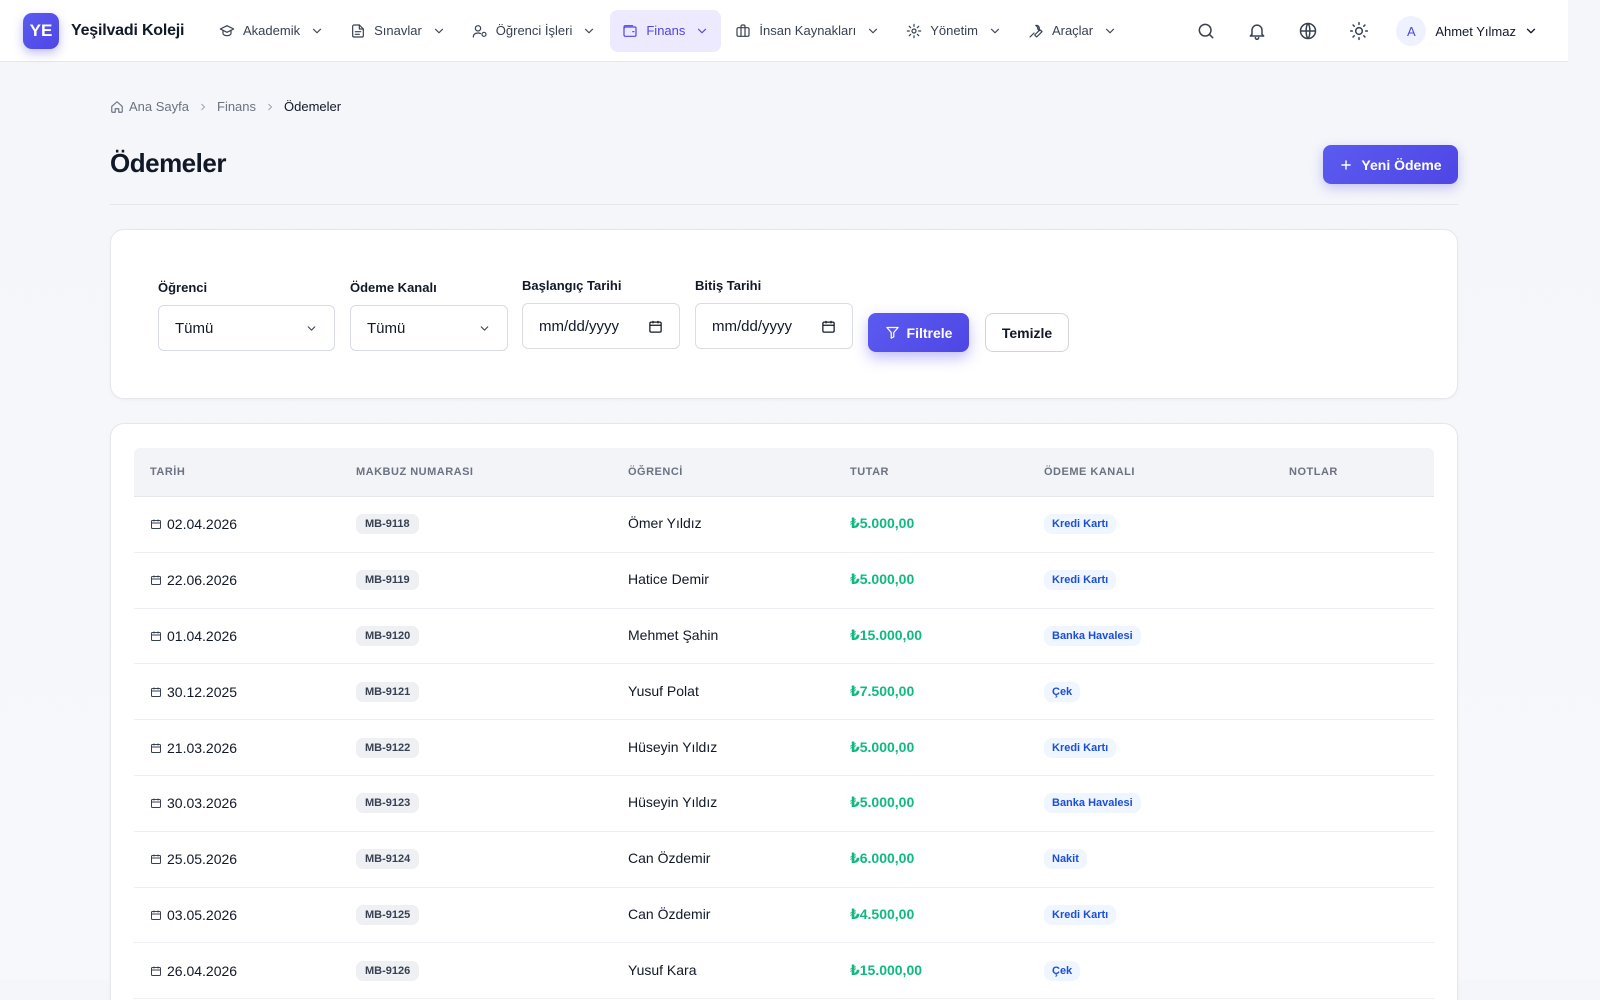 The width and height of the screenshot is (1600, 1000). Describe the element at coordinates (492, 747) in the screenshot. I see `receipt-cell: MB-9122` at that location.